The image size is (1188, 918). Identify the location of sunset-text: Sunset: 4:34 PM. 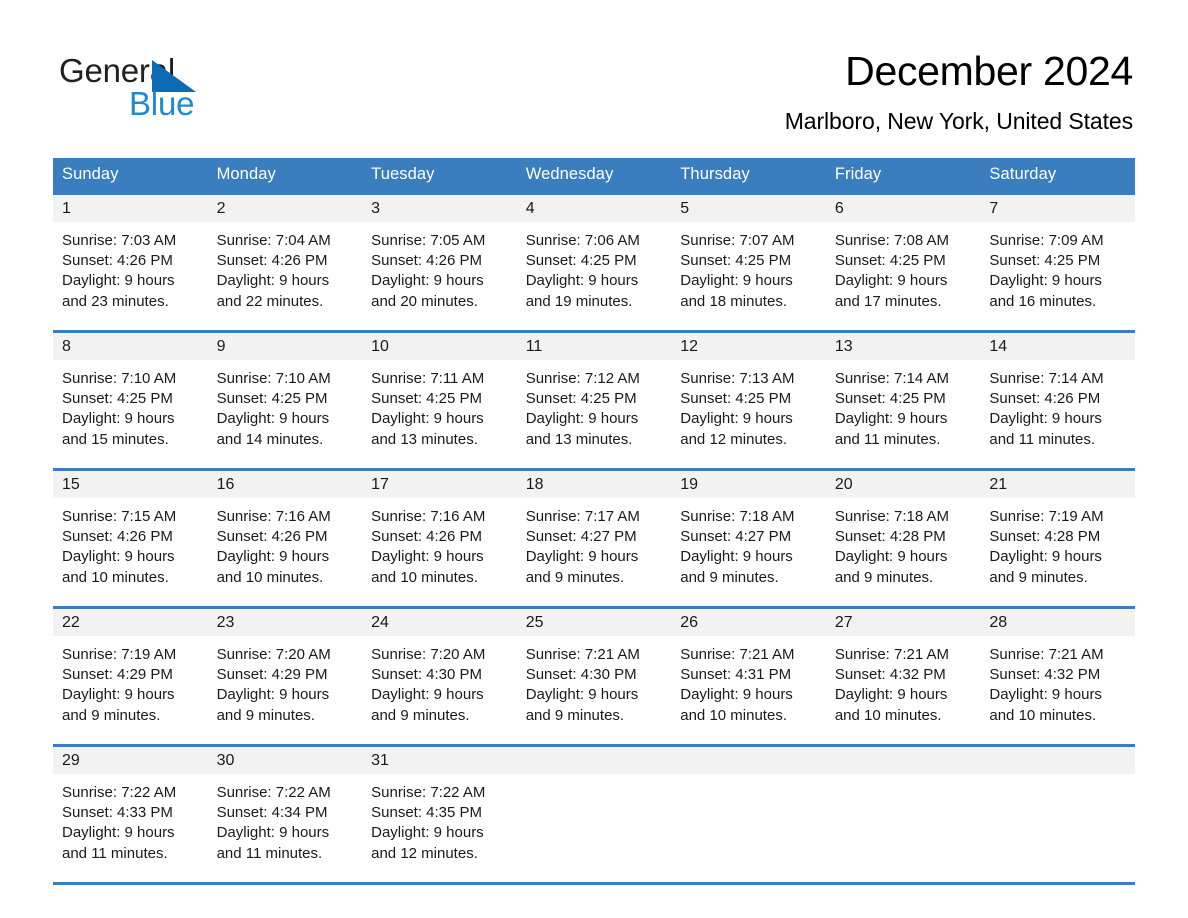
(272, 813).